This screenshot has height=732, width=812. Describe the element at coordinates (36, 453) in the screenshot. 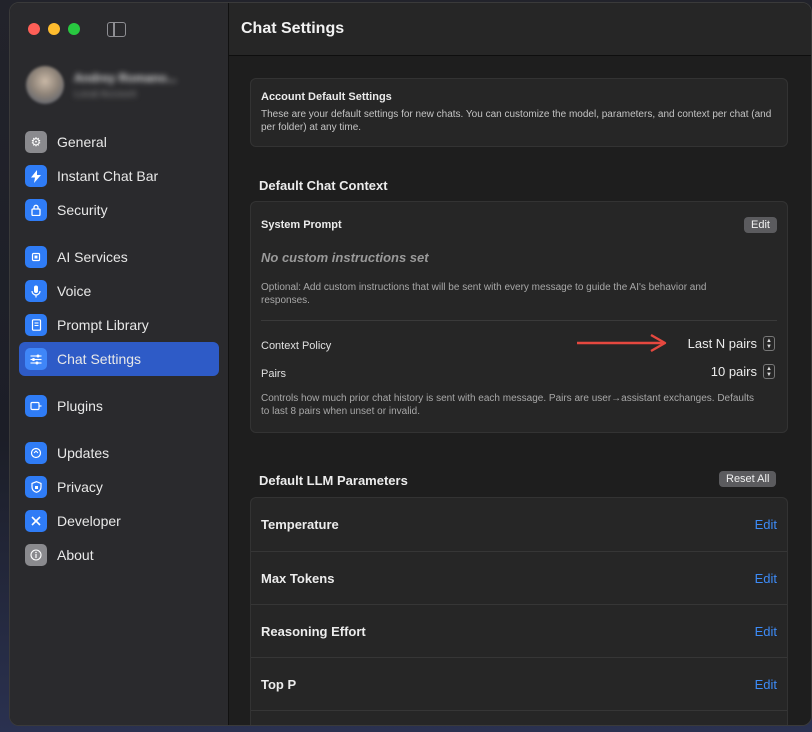

I see `refresh-icon` at that location.